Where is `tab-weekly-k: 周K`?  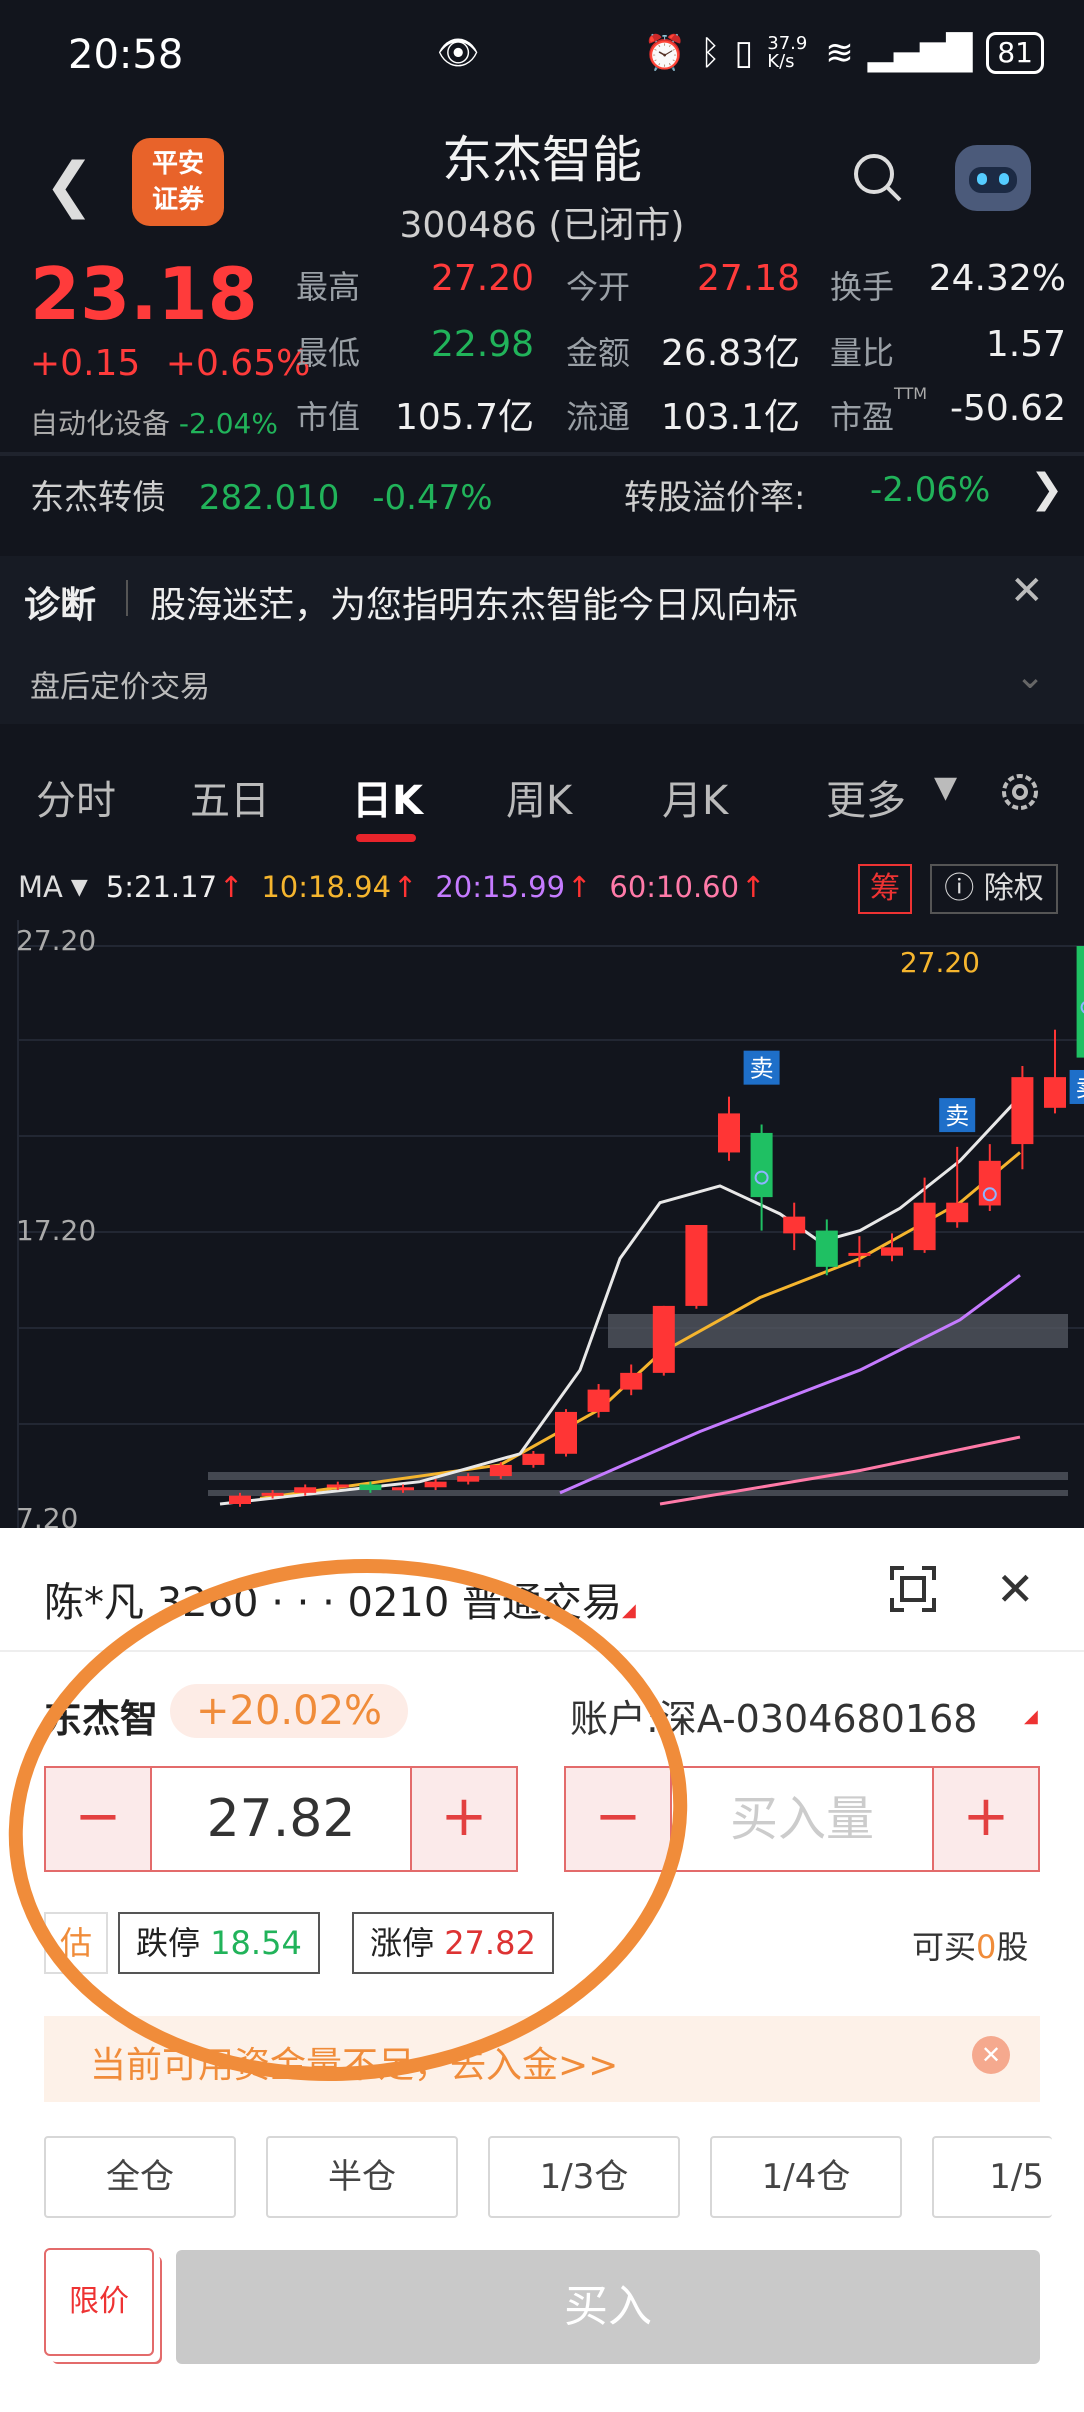 tab-weekly-k: 周K is located at coordinates (539, 797).